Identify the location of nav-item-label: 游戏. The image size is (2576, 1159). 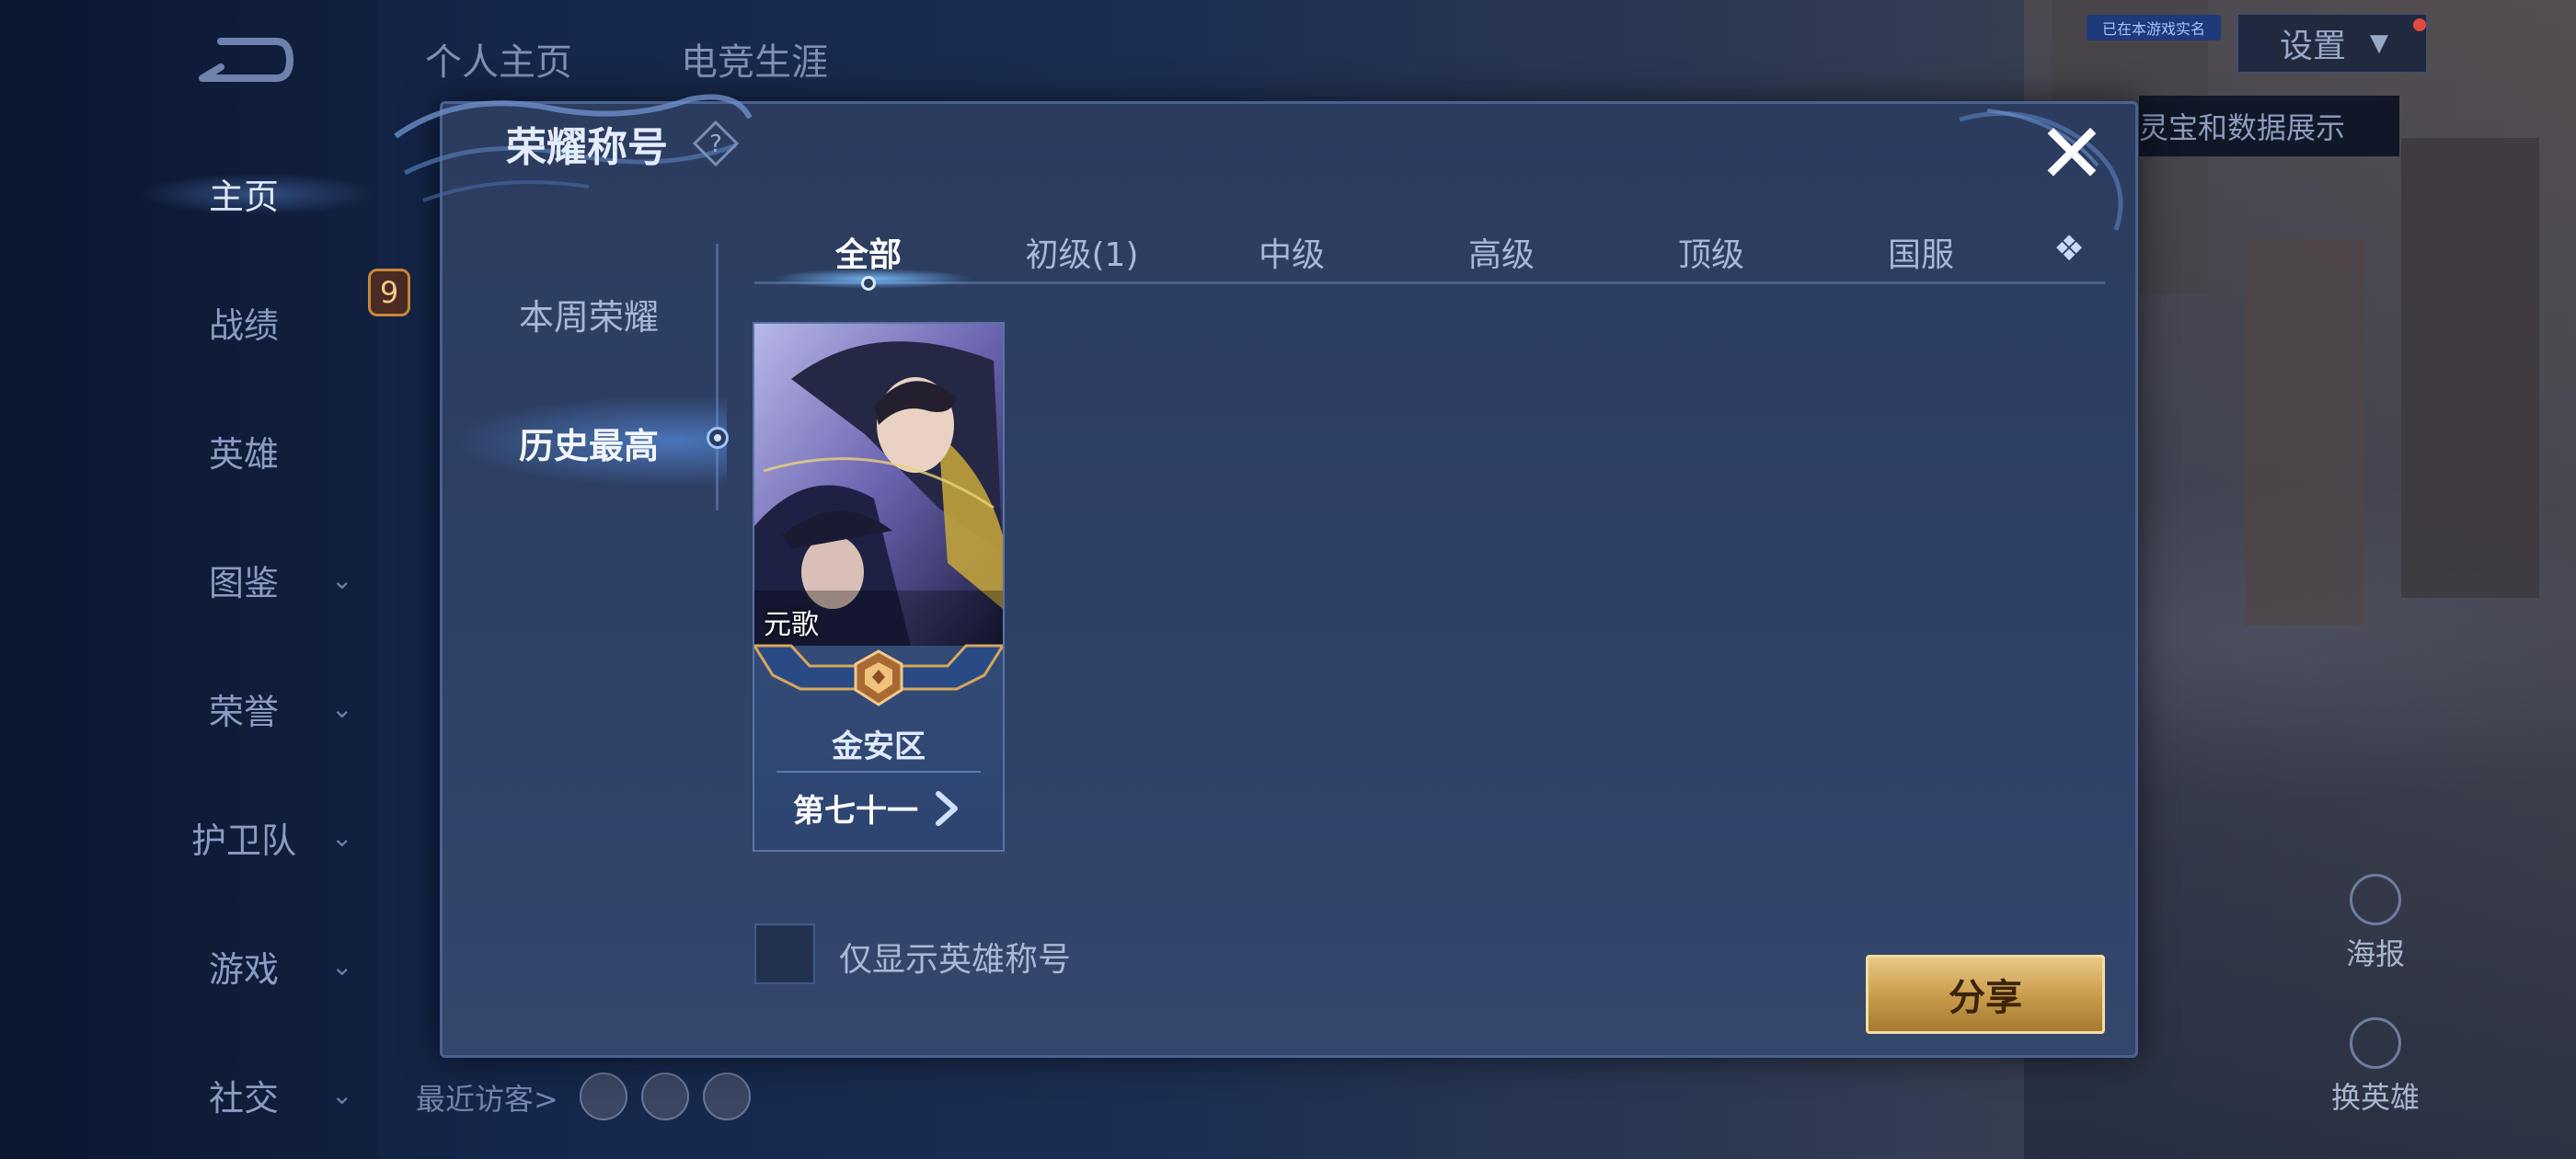
(243, 969).